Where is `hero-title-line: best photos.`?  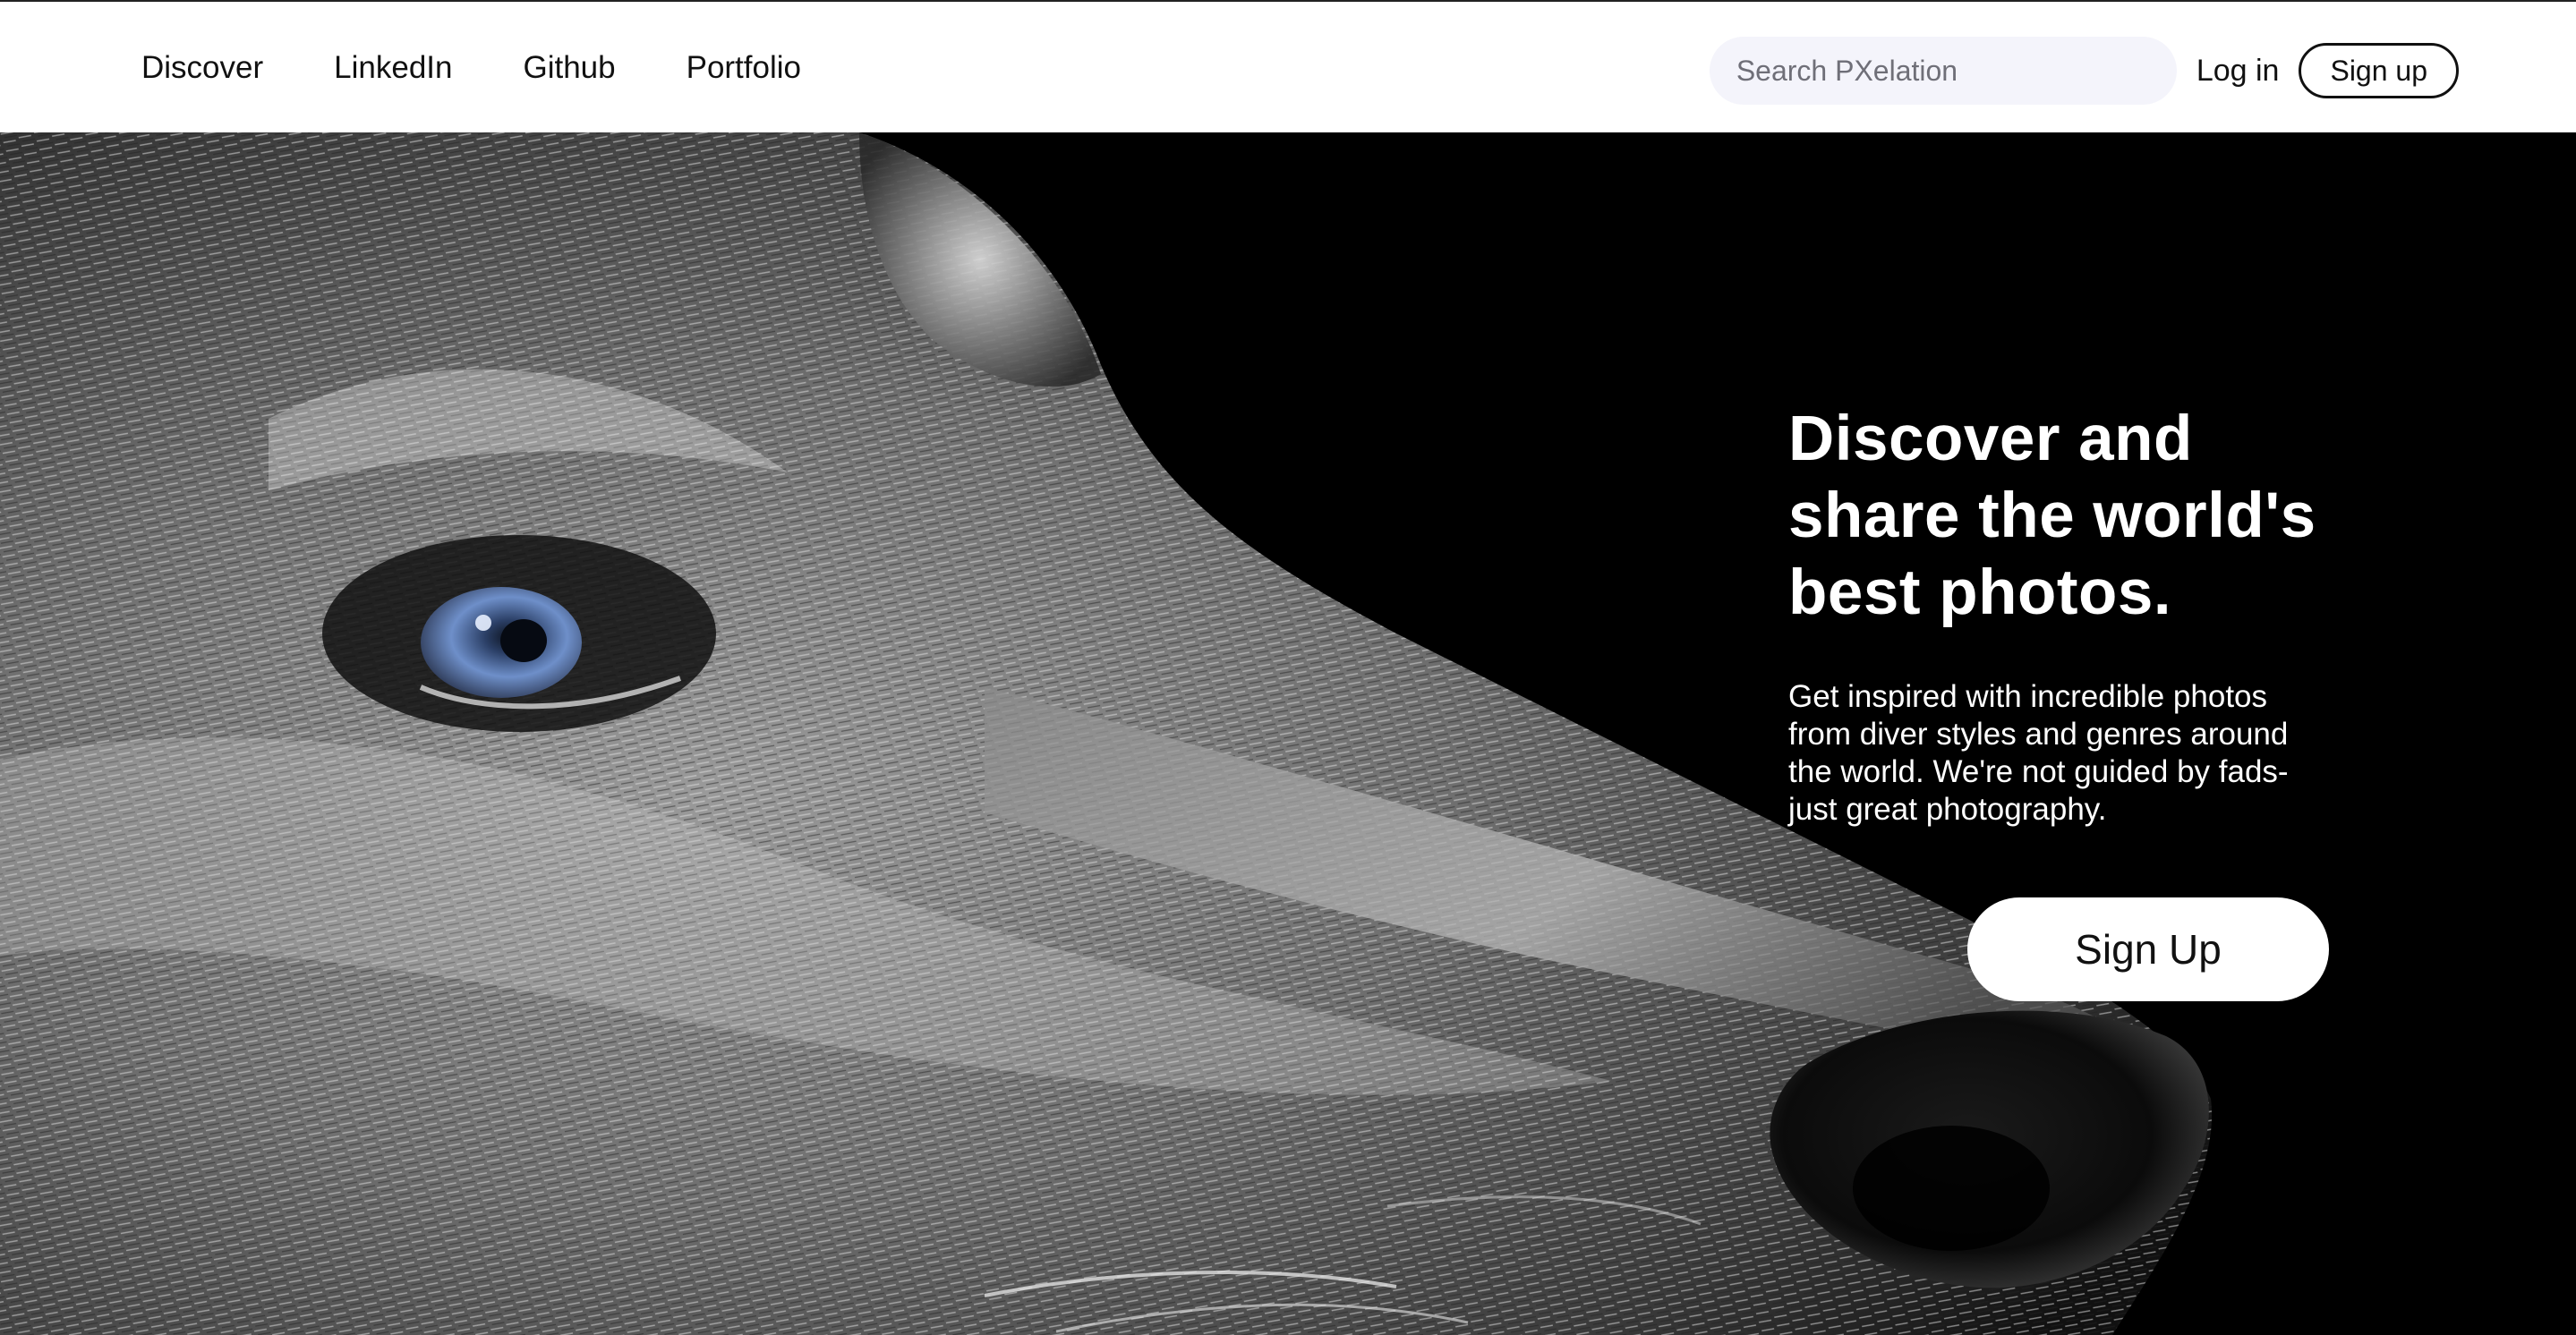 hero-title-line: best photos. is located at coordinates (1980, 592).